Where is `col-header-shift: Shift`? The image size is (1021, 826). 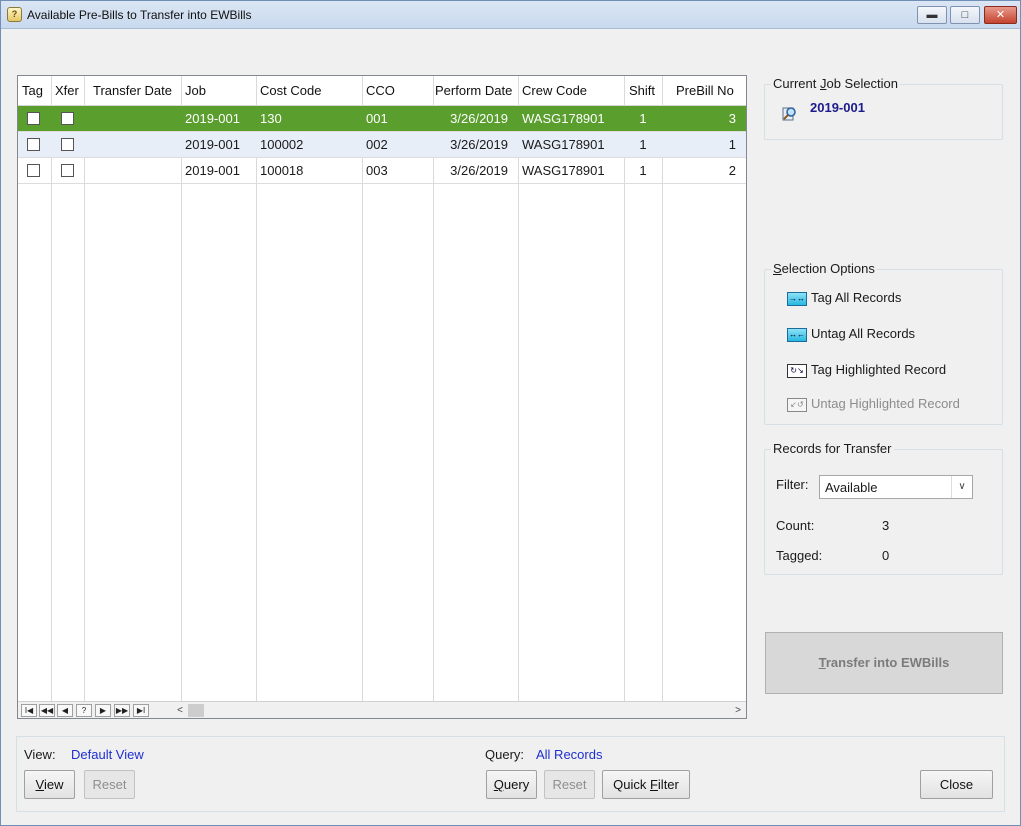 col-header-shift: Shift is located at coordinates (644, 91).